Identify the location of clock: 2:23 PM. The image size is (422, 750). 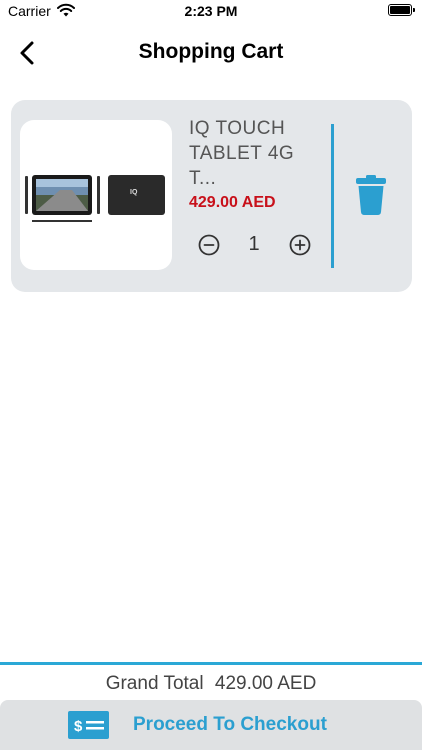
(211, 11).